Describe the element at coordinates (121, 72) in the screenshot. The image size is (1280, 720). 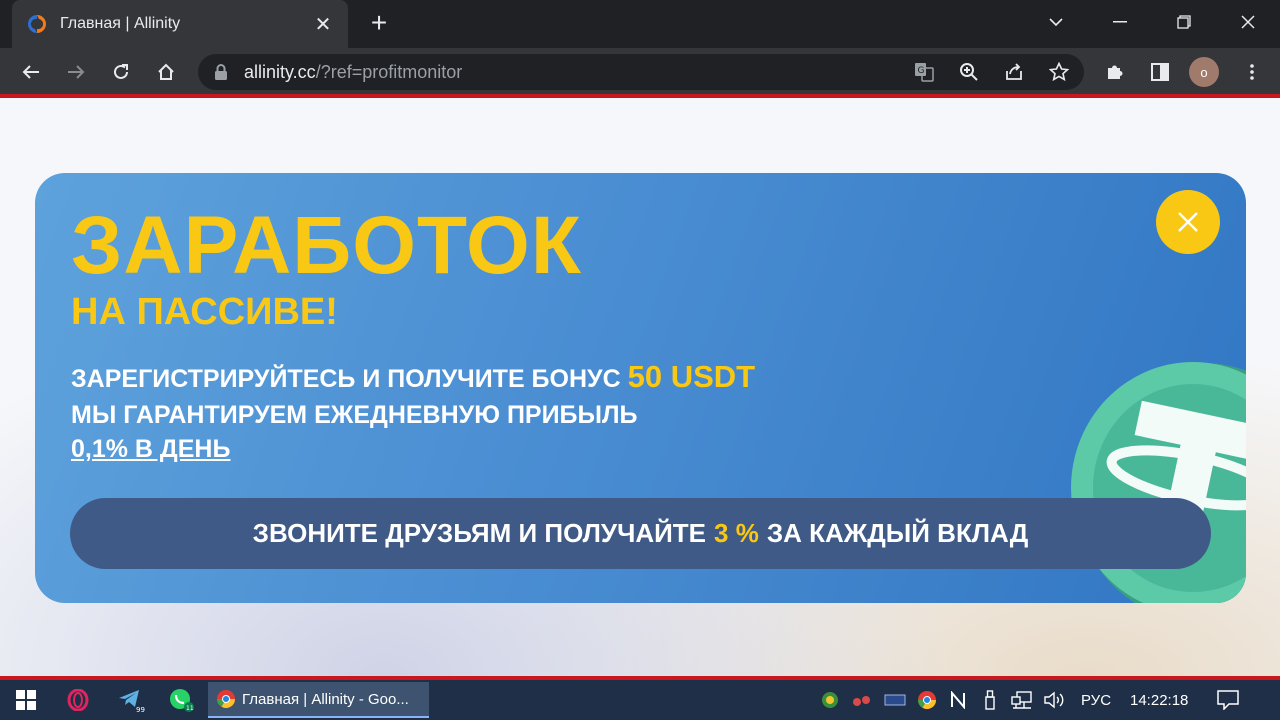
I see `reload-icon` at that location.